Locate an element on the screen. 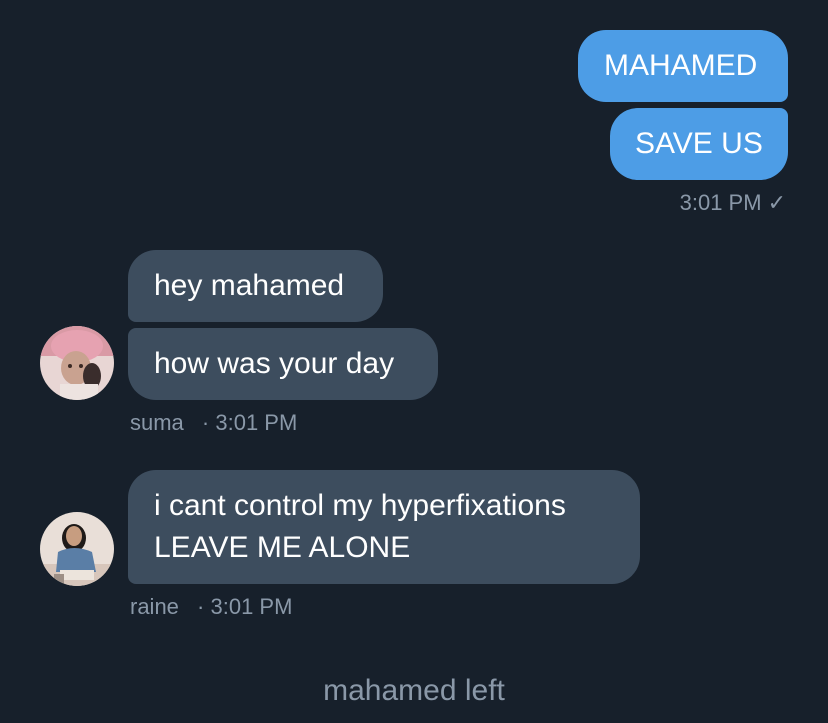 The image size is (828, 723). message-text: MAHAMED is located at coordinates (681, 65).